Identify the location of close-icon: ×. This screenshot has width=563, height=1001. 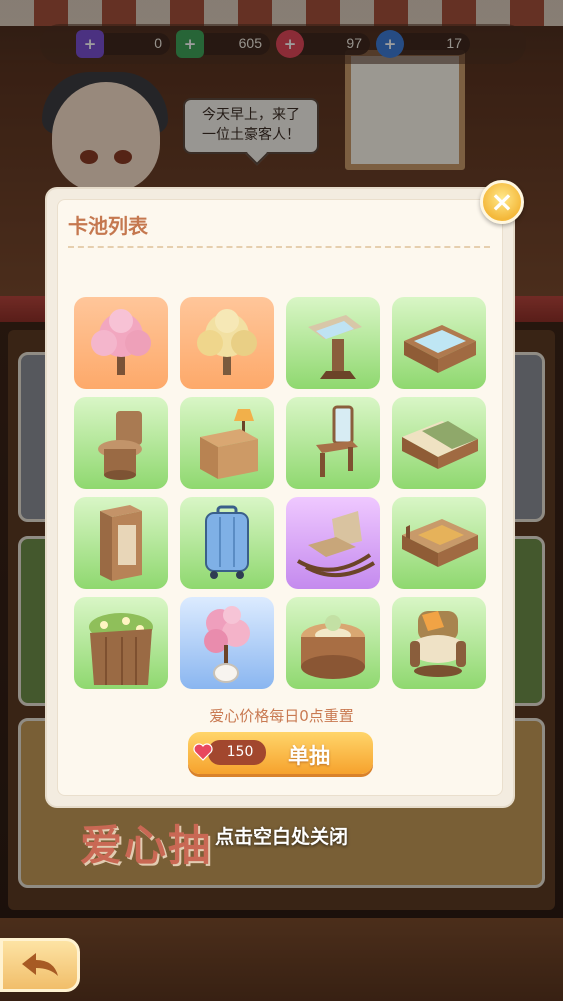
(502, 201).